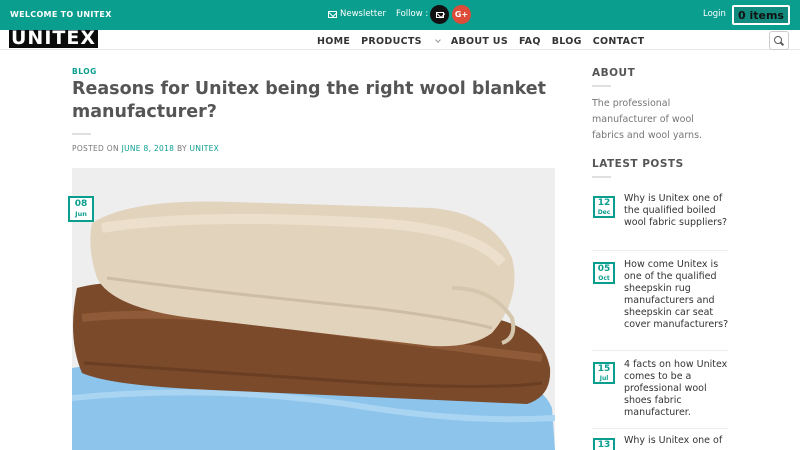  What do you see at coordinates (84, 71) in the screenshot?
I see `post-category: BLOG` at bounding box center [84, 71].